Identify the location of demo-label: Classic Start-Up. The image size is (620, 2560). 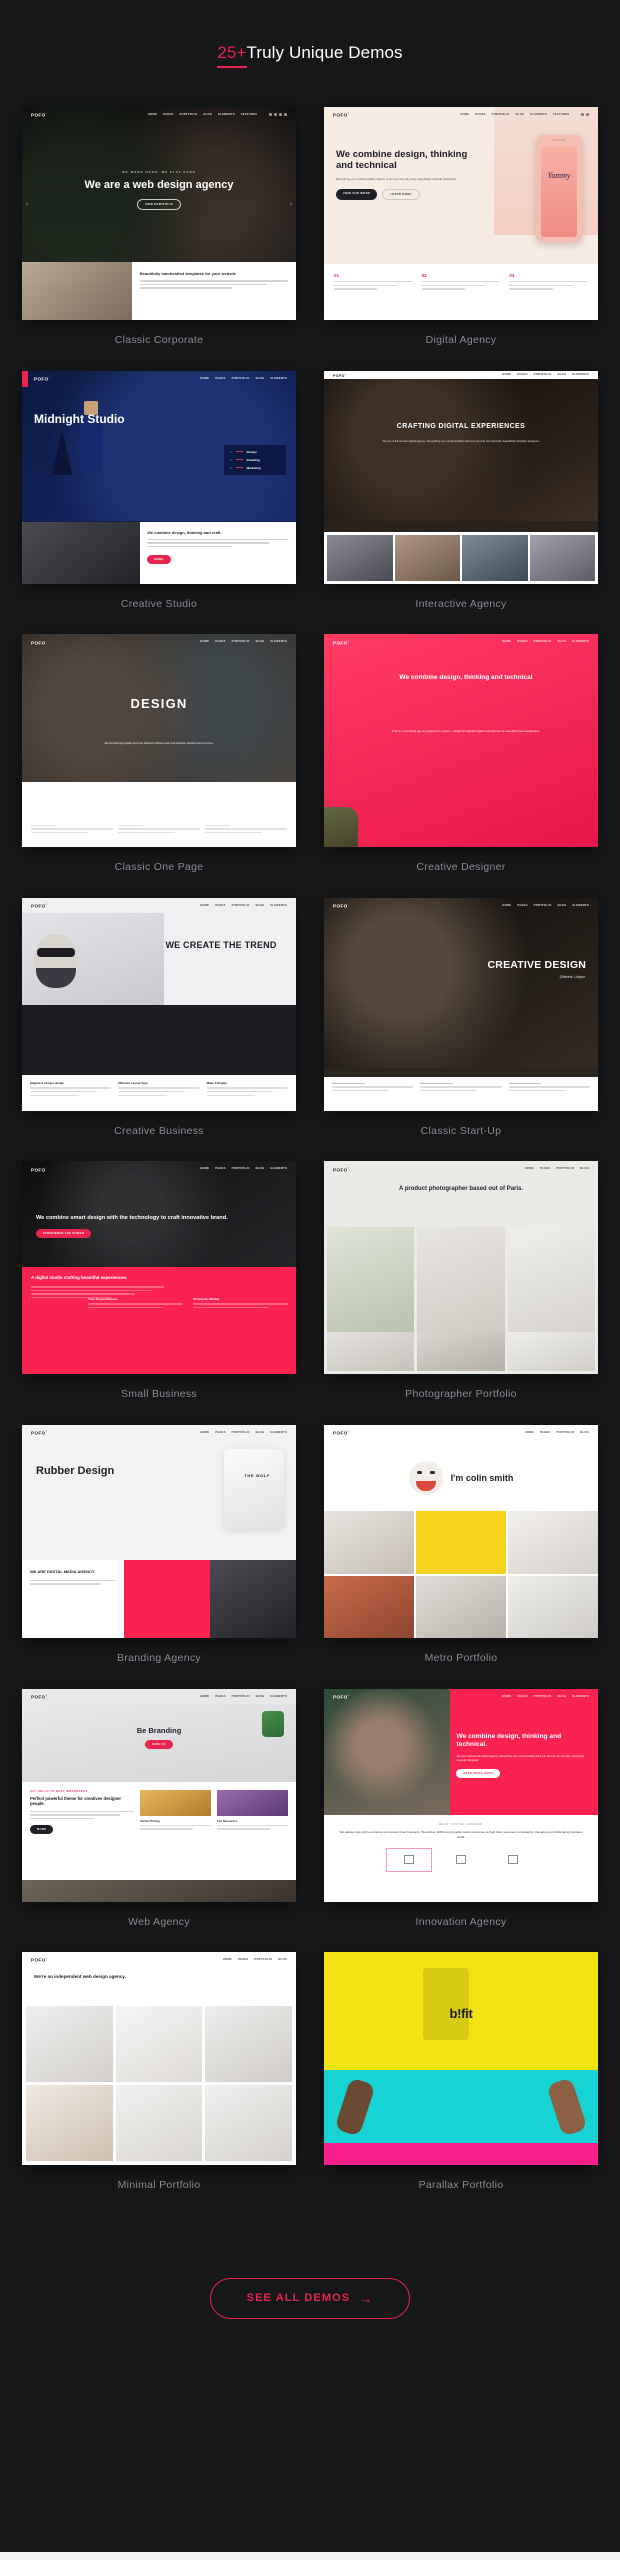
(461, 1130).